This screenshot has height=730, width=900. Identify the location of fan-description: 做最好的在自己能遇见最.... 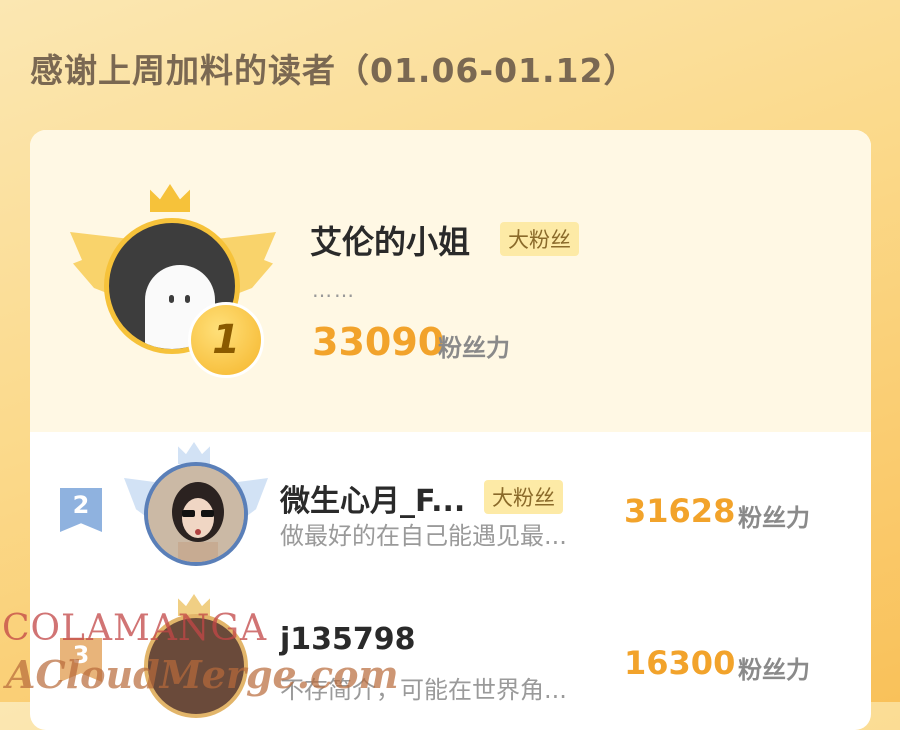
(423, 536).